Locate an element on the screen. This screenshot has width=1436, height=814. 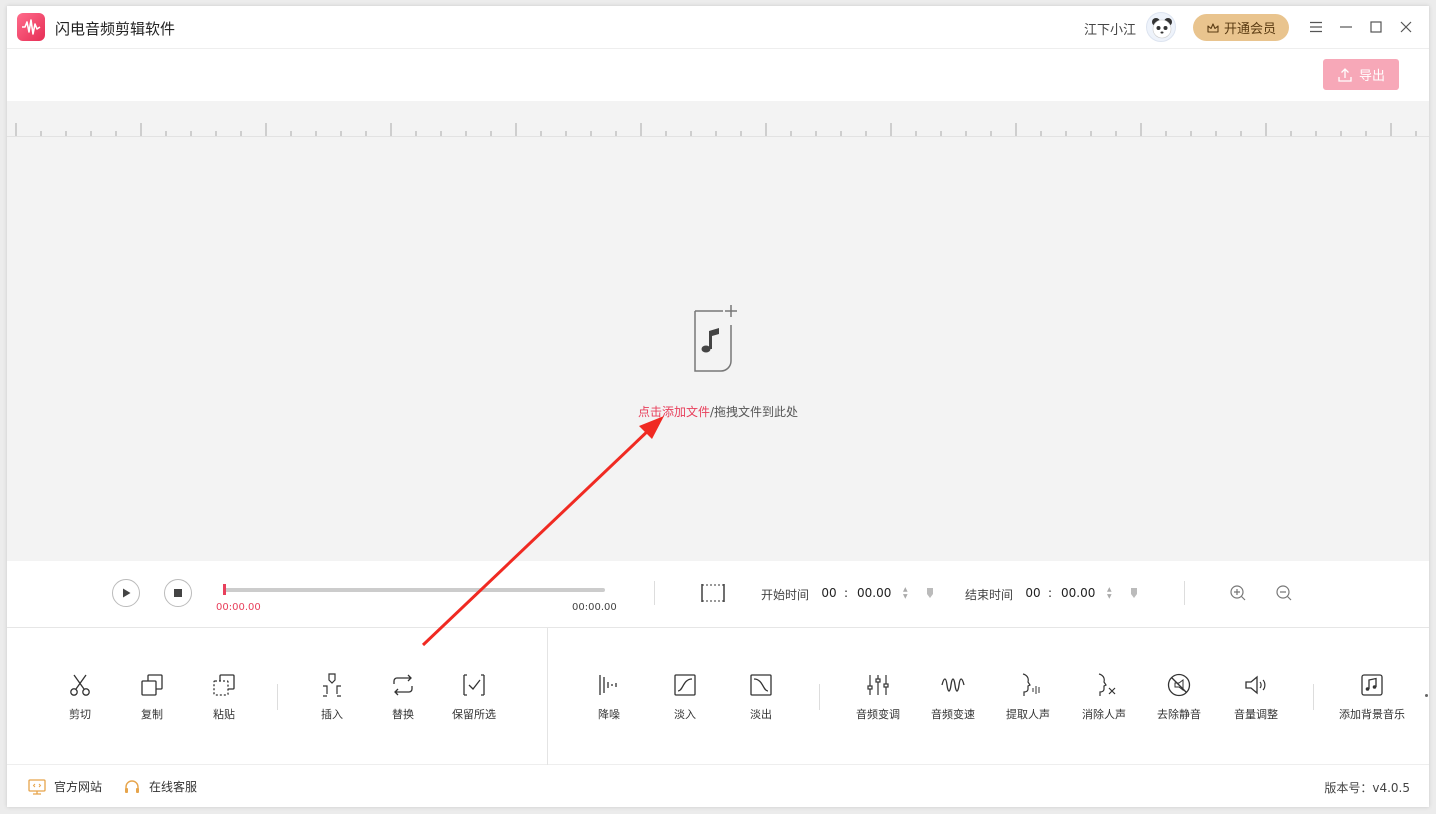
wave-icon is located at coordinates (953, 685).